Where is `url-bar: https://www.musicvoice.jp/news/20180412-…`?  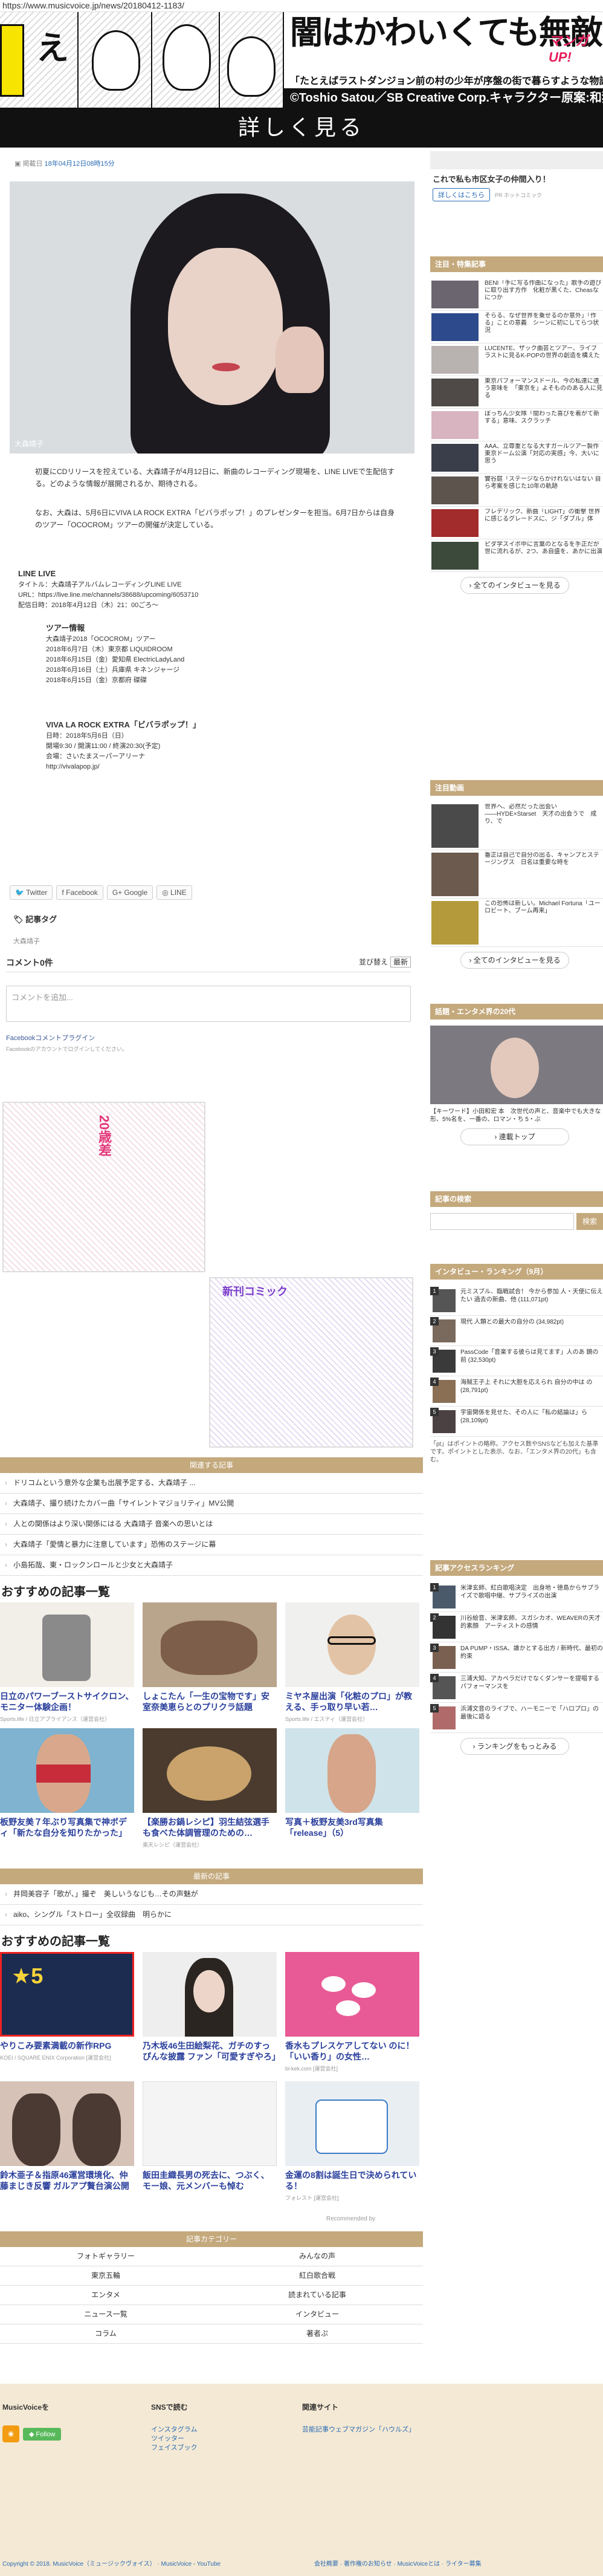 url-bar: https://www.musicvoice.jp/news/20180412-… is located at coordinates (301, 6).